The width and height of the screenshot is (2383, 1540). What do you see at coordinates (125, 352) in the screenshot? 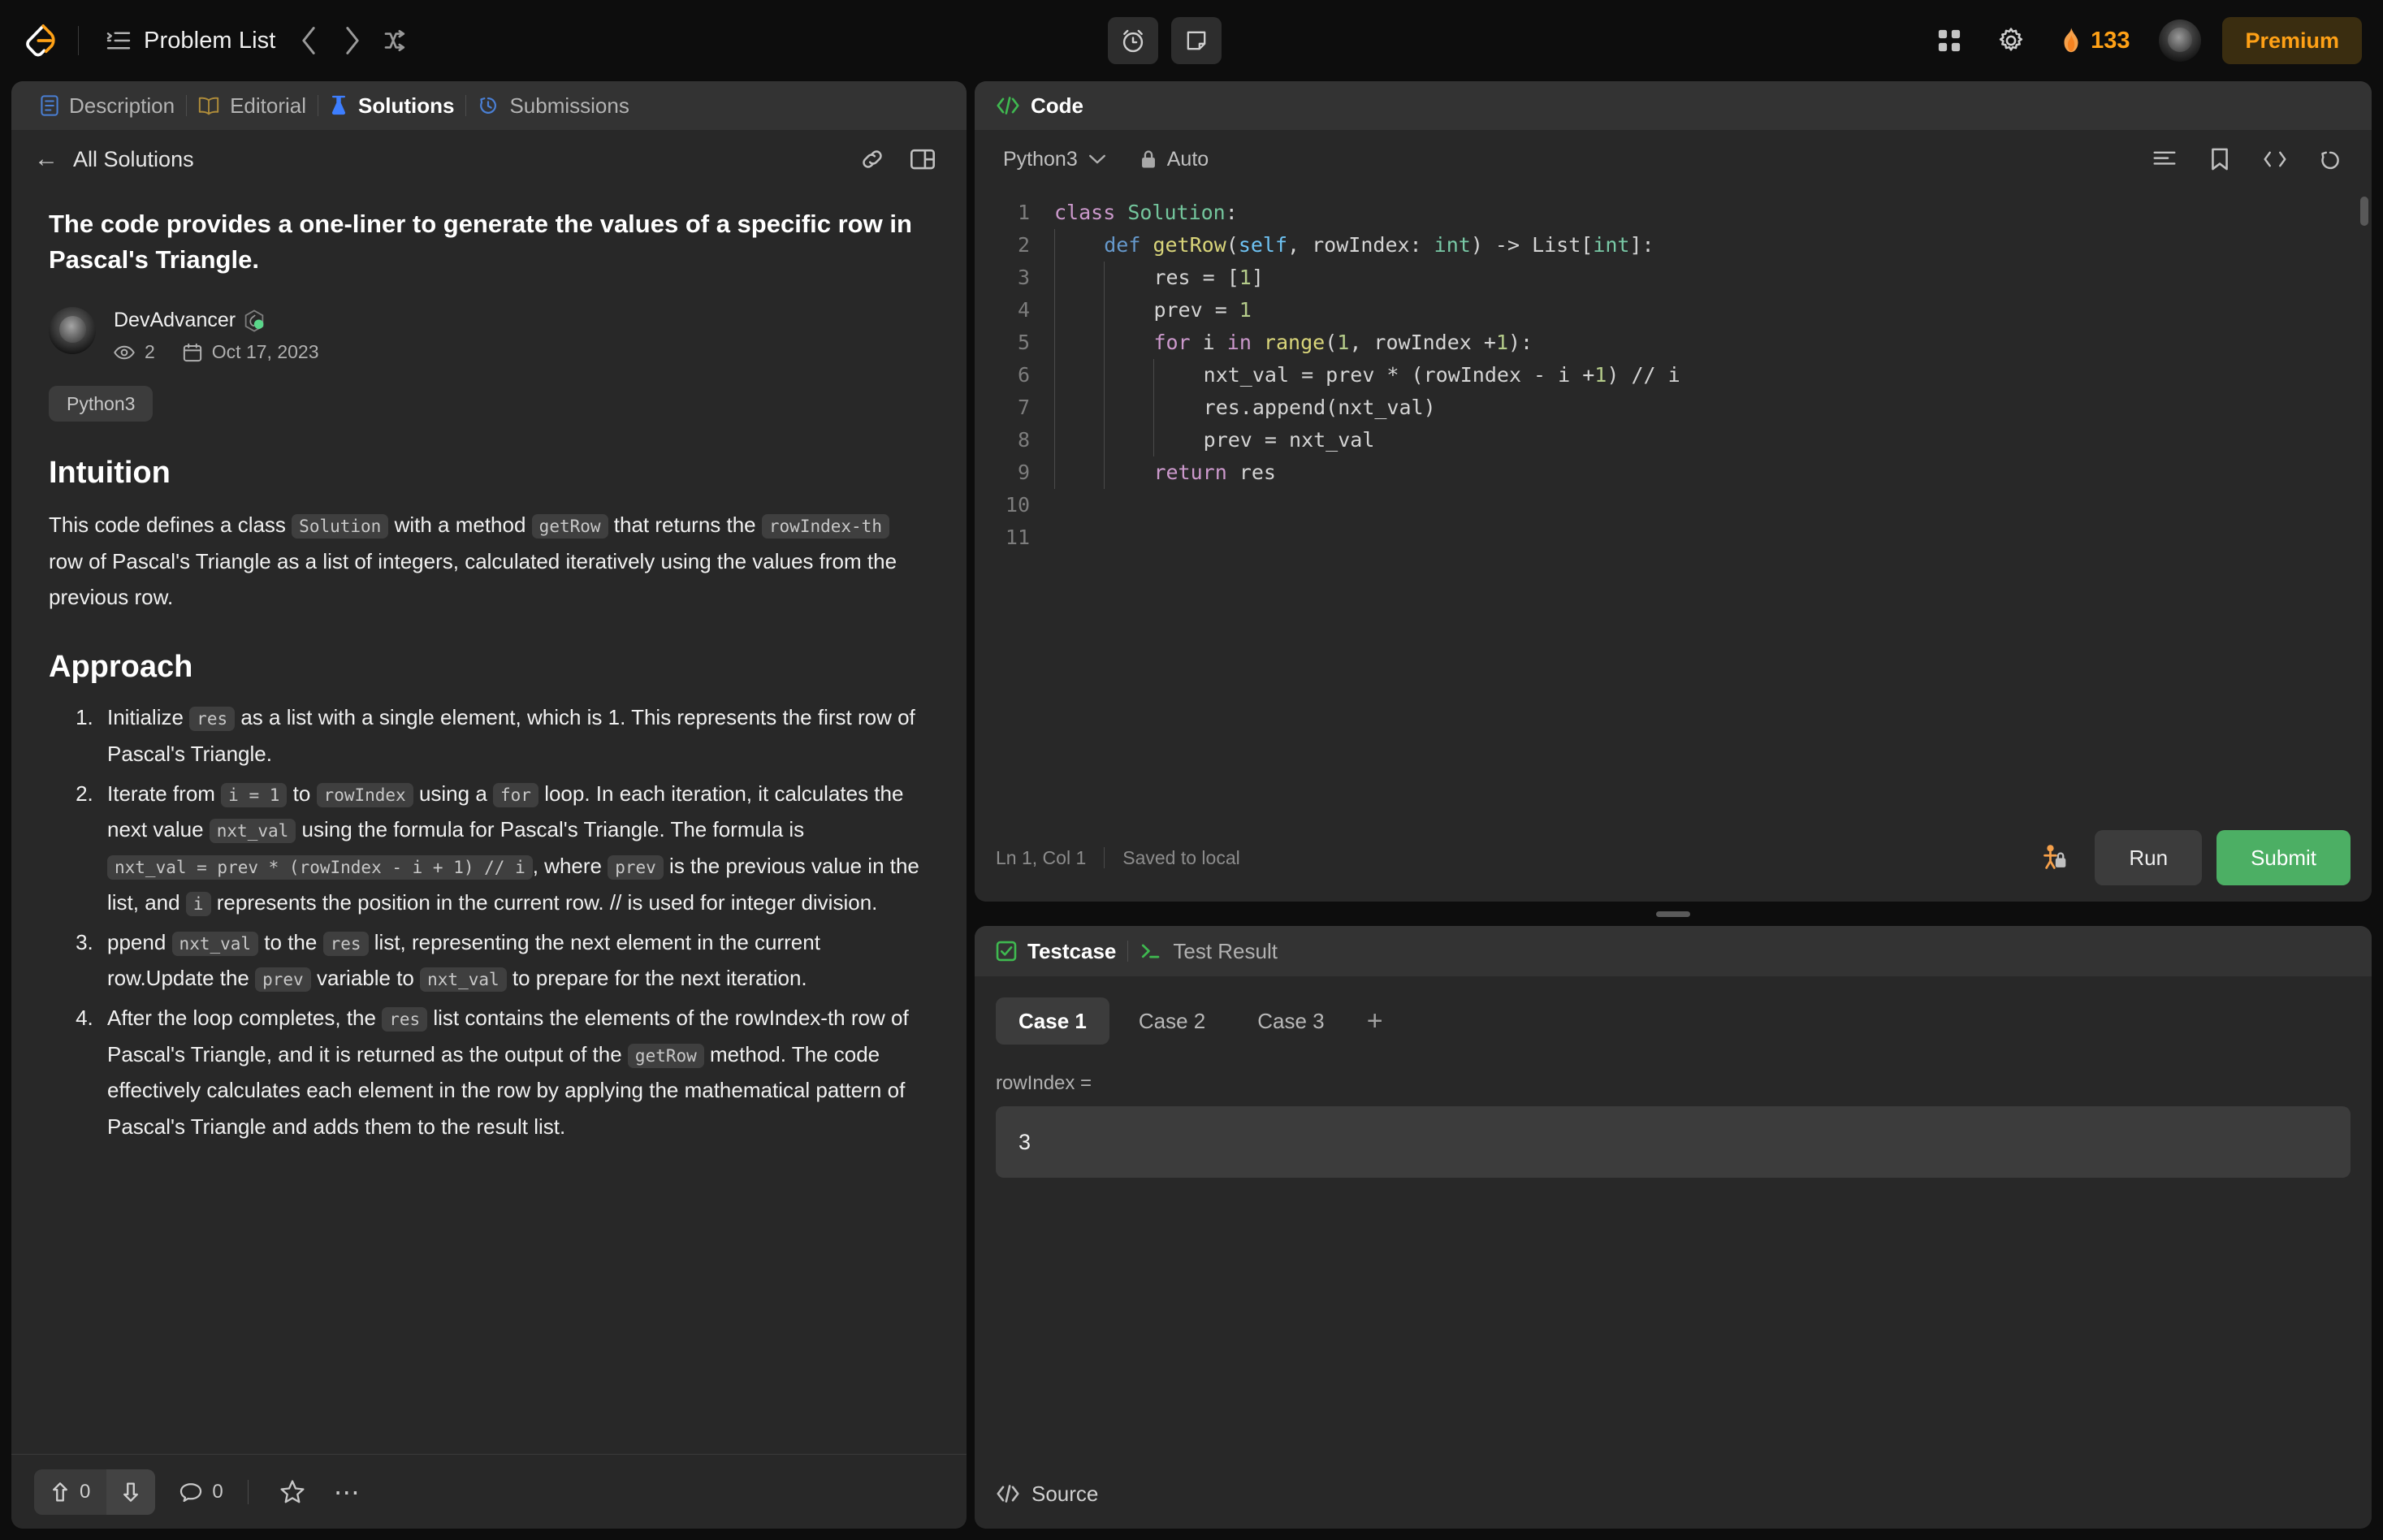
I see `eye-icon` at bounding box center [125, 352].